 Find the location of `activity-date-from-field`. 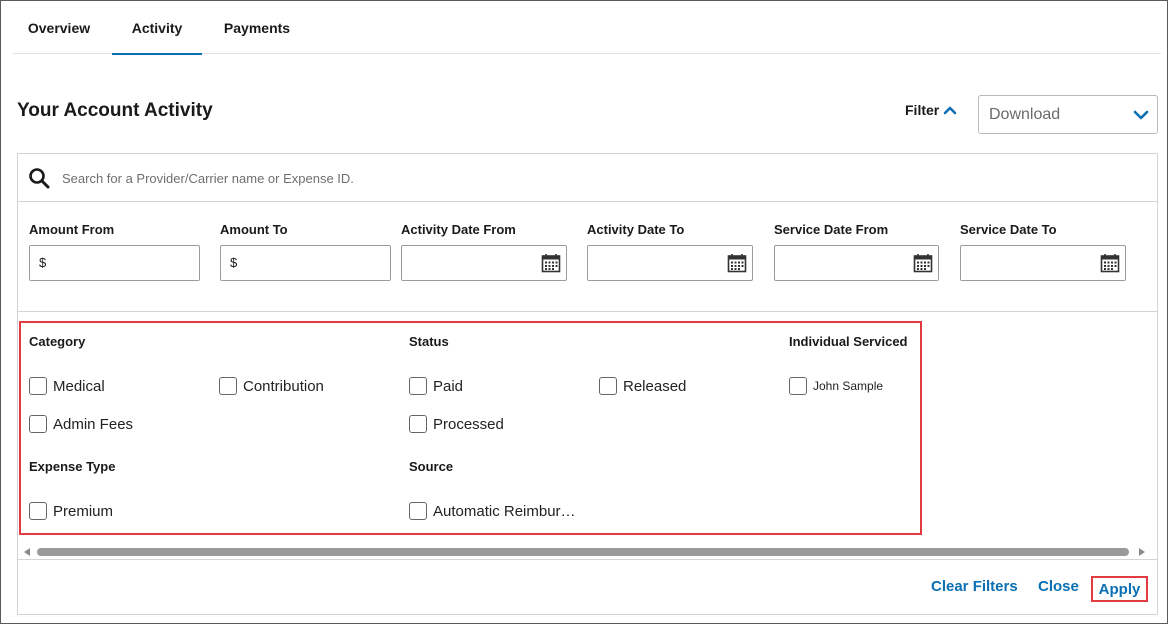

activity-date-from-field is located at coordinates (484, 263).